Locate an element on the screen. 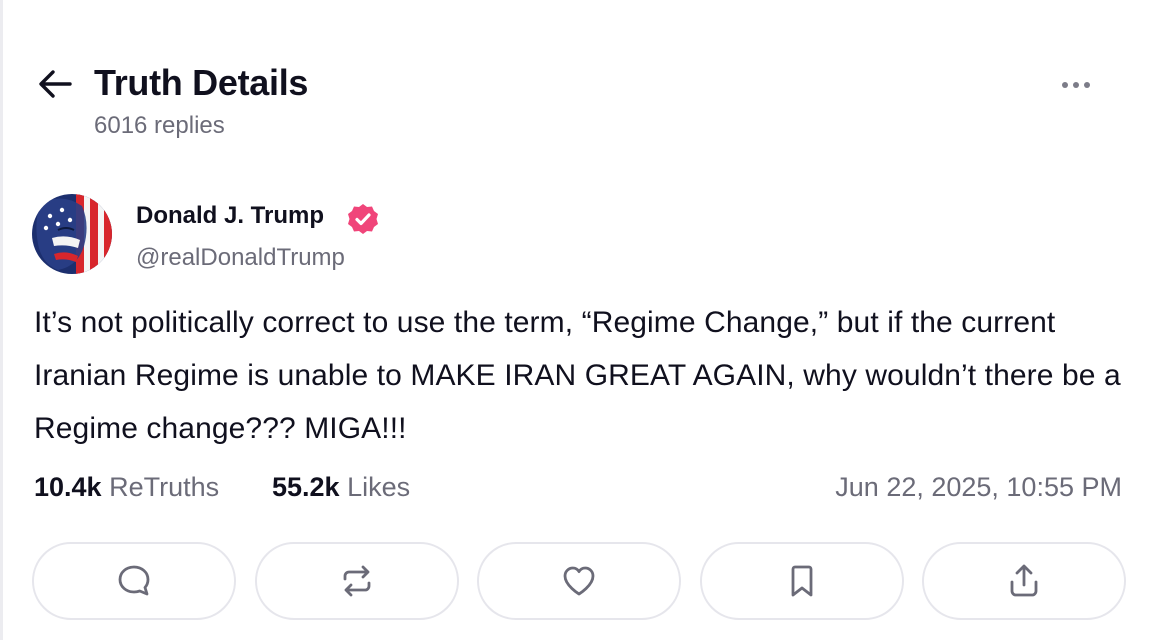 The image size is (1152, 640). avatar is located at coordinates (72, 234).